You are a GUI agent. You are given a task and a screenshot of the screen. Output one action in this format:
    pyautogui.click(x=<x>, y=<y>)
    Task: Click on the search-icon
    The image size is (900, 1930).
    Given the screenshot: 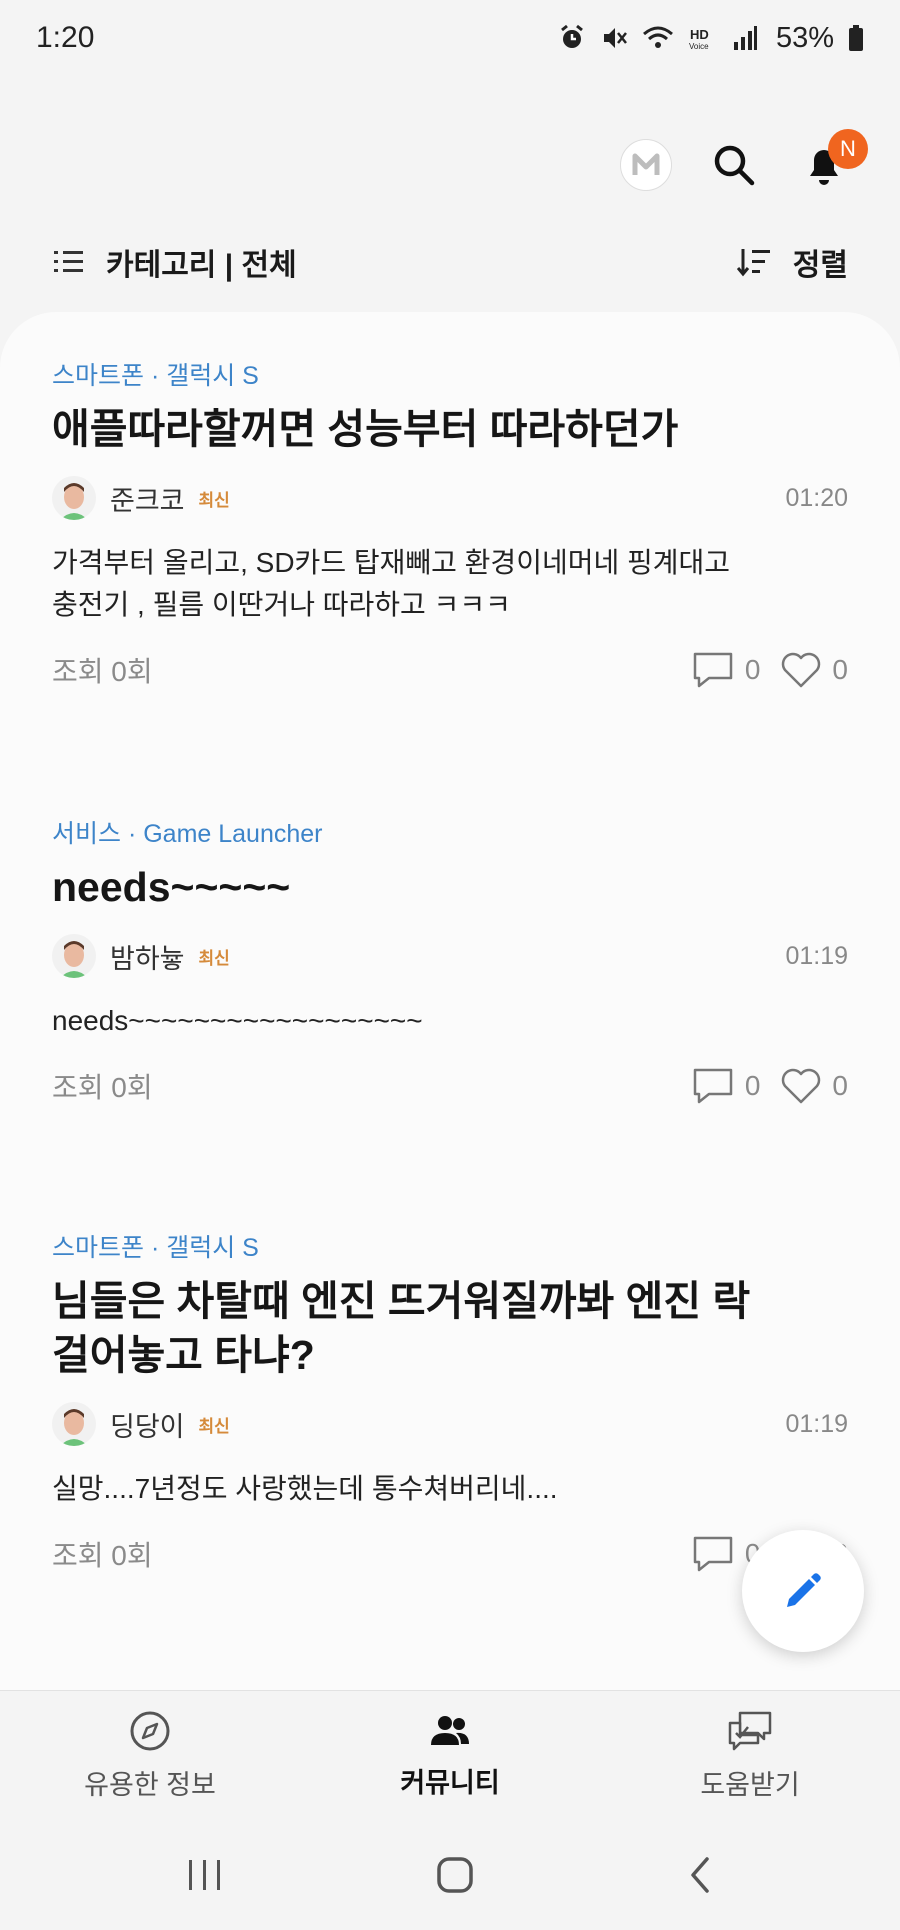 What is the action you would take?
    pyautogui.click(x=734, y=165)
    